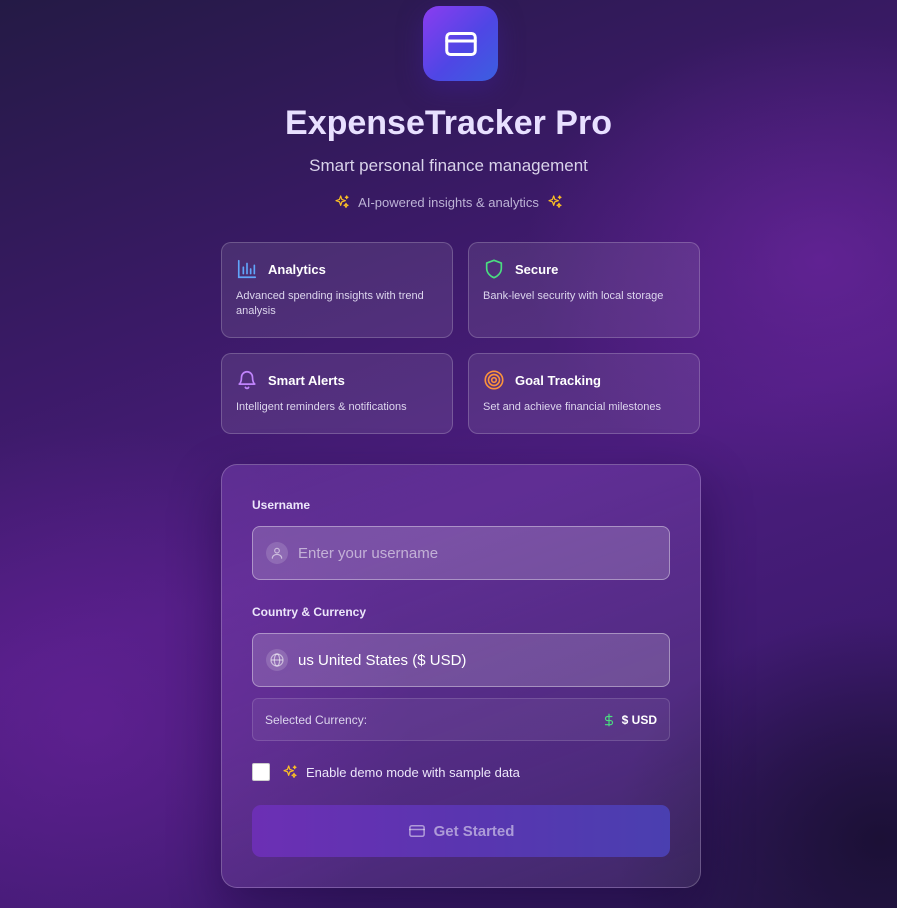  Describe the element at coordinates (494, 269) in the screenshot. I see `shield-icon` at that location.